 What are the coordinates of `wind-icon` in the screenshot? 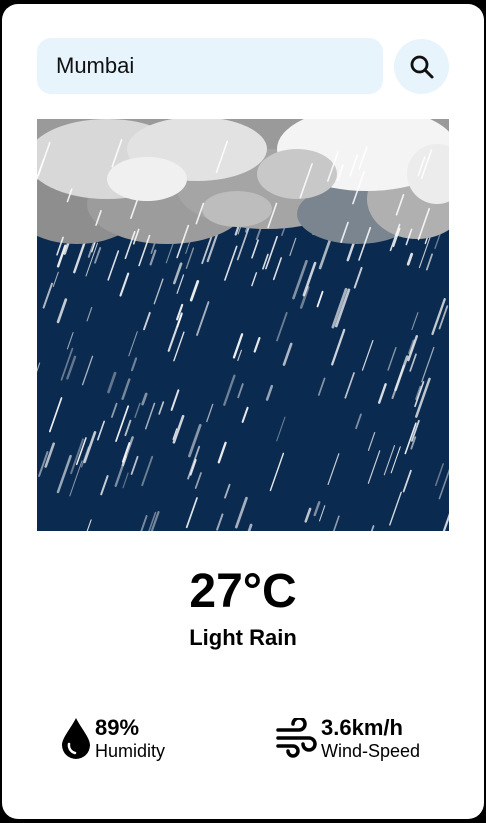 It's located at (296, 738).